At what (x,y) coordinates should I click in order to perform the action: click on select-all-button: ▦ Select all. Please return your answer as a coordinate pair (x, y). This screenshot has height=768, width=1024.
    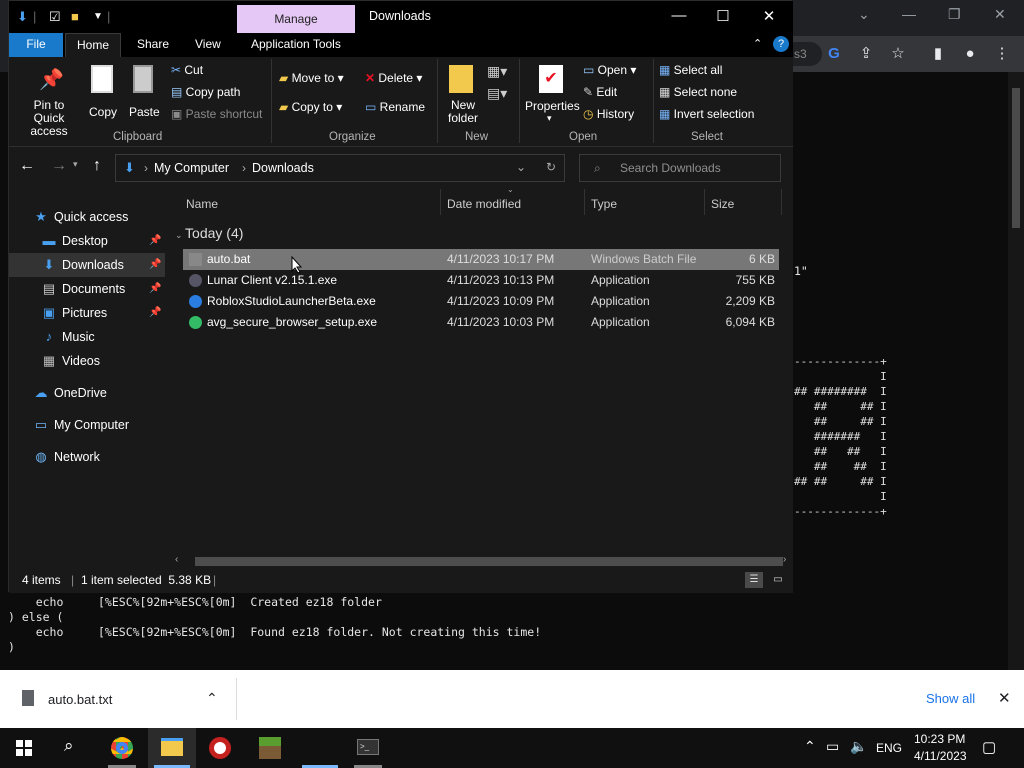
    Looking at the image, I should click on (690, 70).